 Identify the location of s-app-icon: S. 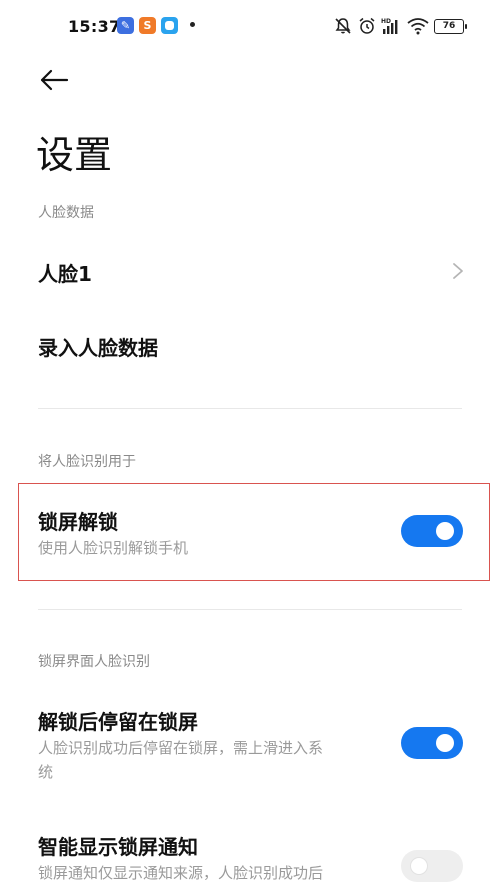
(147, 25).